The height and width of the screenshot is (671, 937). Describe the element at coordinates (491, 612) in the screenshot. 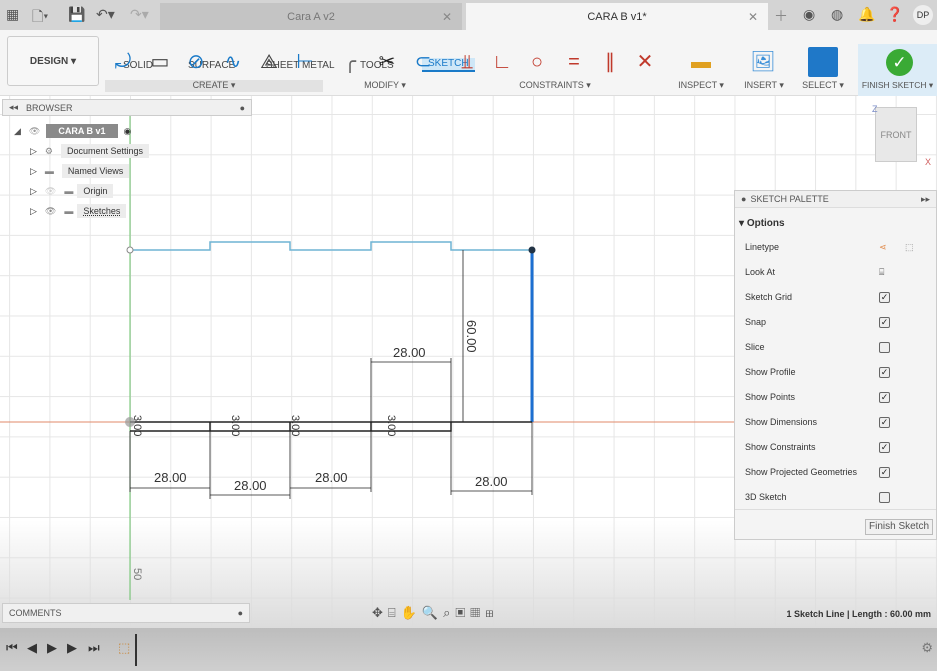

I see `viewports-icon: ⊞` at that location.